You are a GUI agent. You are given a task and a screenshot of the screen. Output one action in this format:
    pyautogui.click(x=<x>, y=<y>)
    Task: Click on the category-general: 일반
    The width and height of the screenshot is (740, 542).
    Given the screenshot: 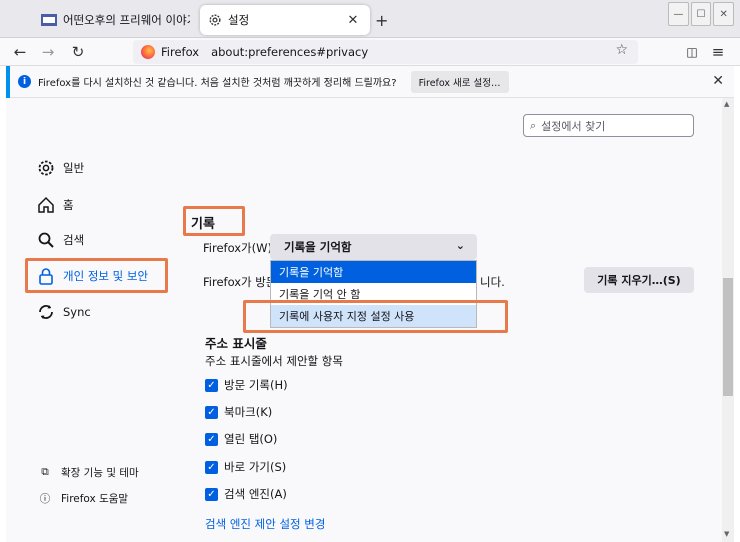 What is the action you would take?
    pyautogui.click(x=60, y=168)
    